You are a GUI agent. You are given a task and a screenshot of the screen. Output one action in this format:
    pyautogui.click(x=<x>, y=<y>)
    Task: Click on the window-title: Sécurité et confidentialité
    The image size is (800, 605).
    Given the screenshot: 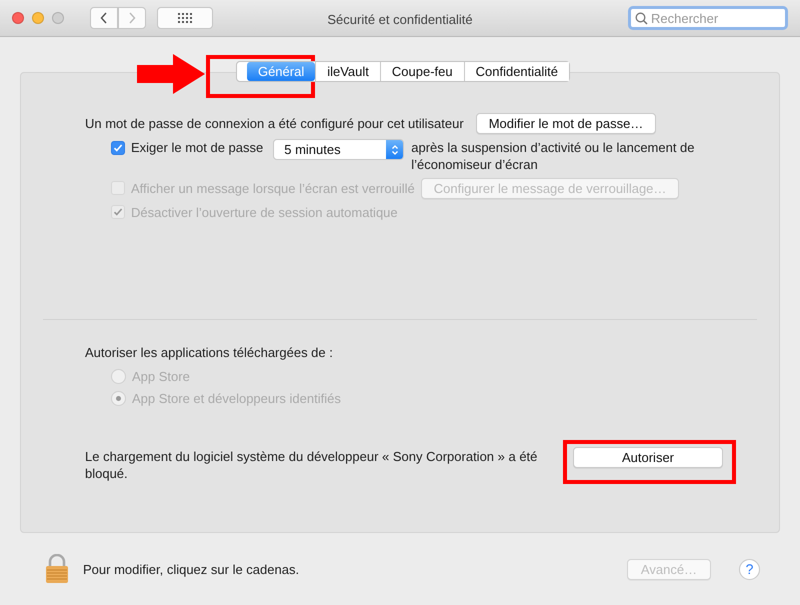 What is the action you would take?
    pyautogui.click(x=400, y=19)
    